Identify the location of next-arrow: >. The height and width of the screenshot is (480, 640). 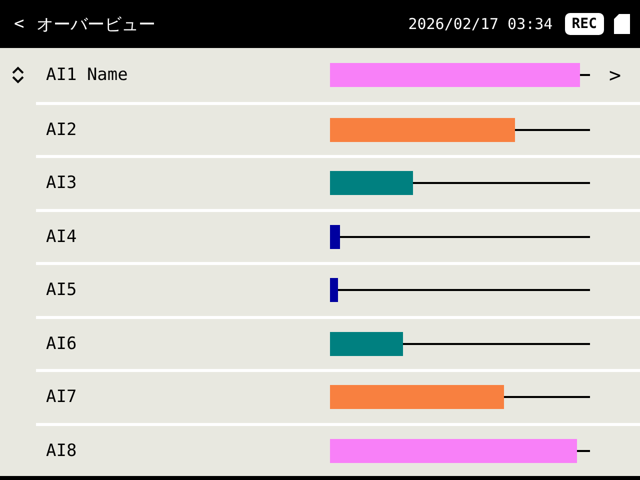
(615, 74).